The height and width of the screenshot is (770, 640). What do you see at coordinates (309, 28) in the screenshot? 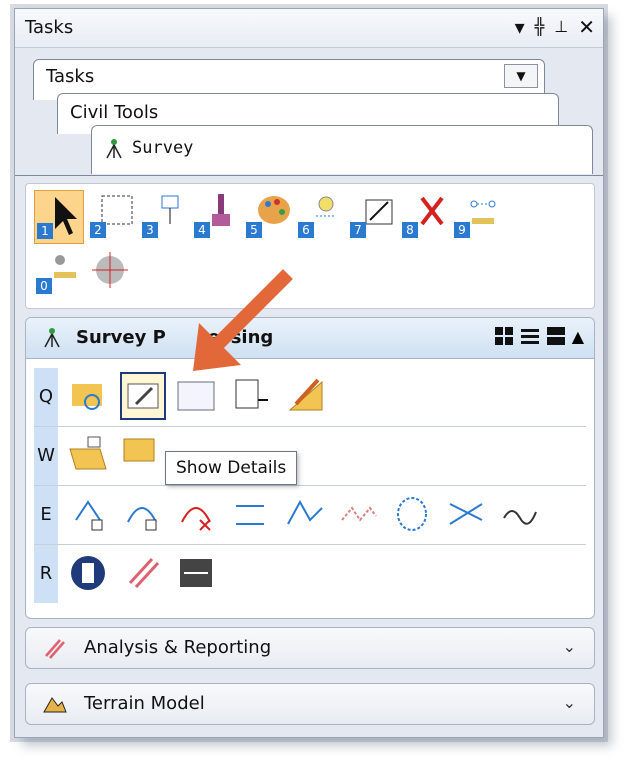
I see `panel-titlebar: Tasks ▾ ╬ ⊥ ✕` at bounding box center [309, 28].